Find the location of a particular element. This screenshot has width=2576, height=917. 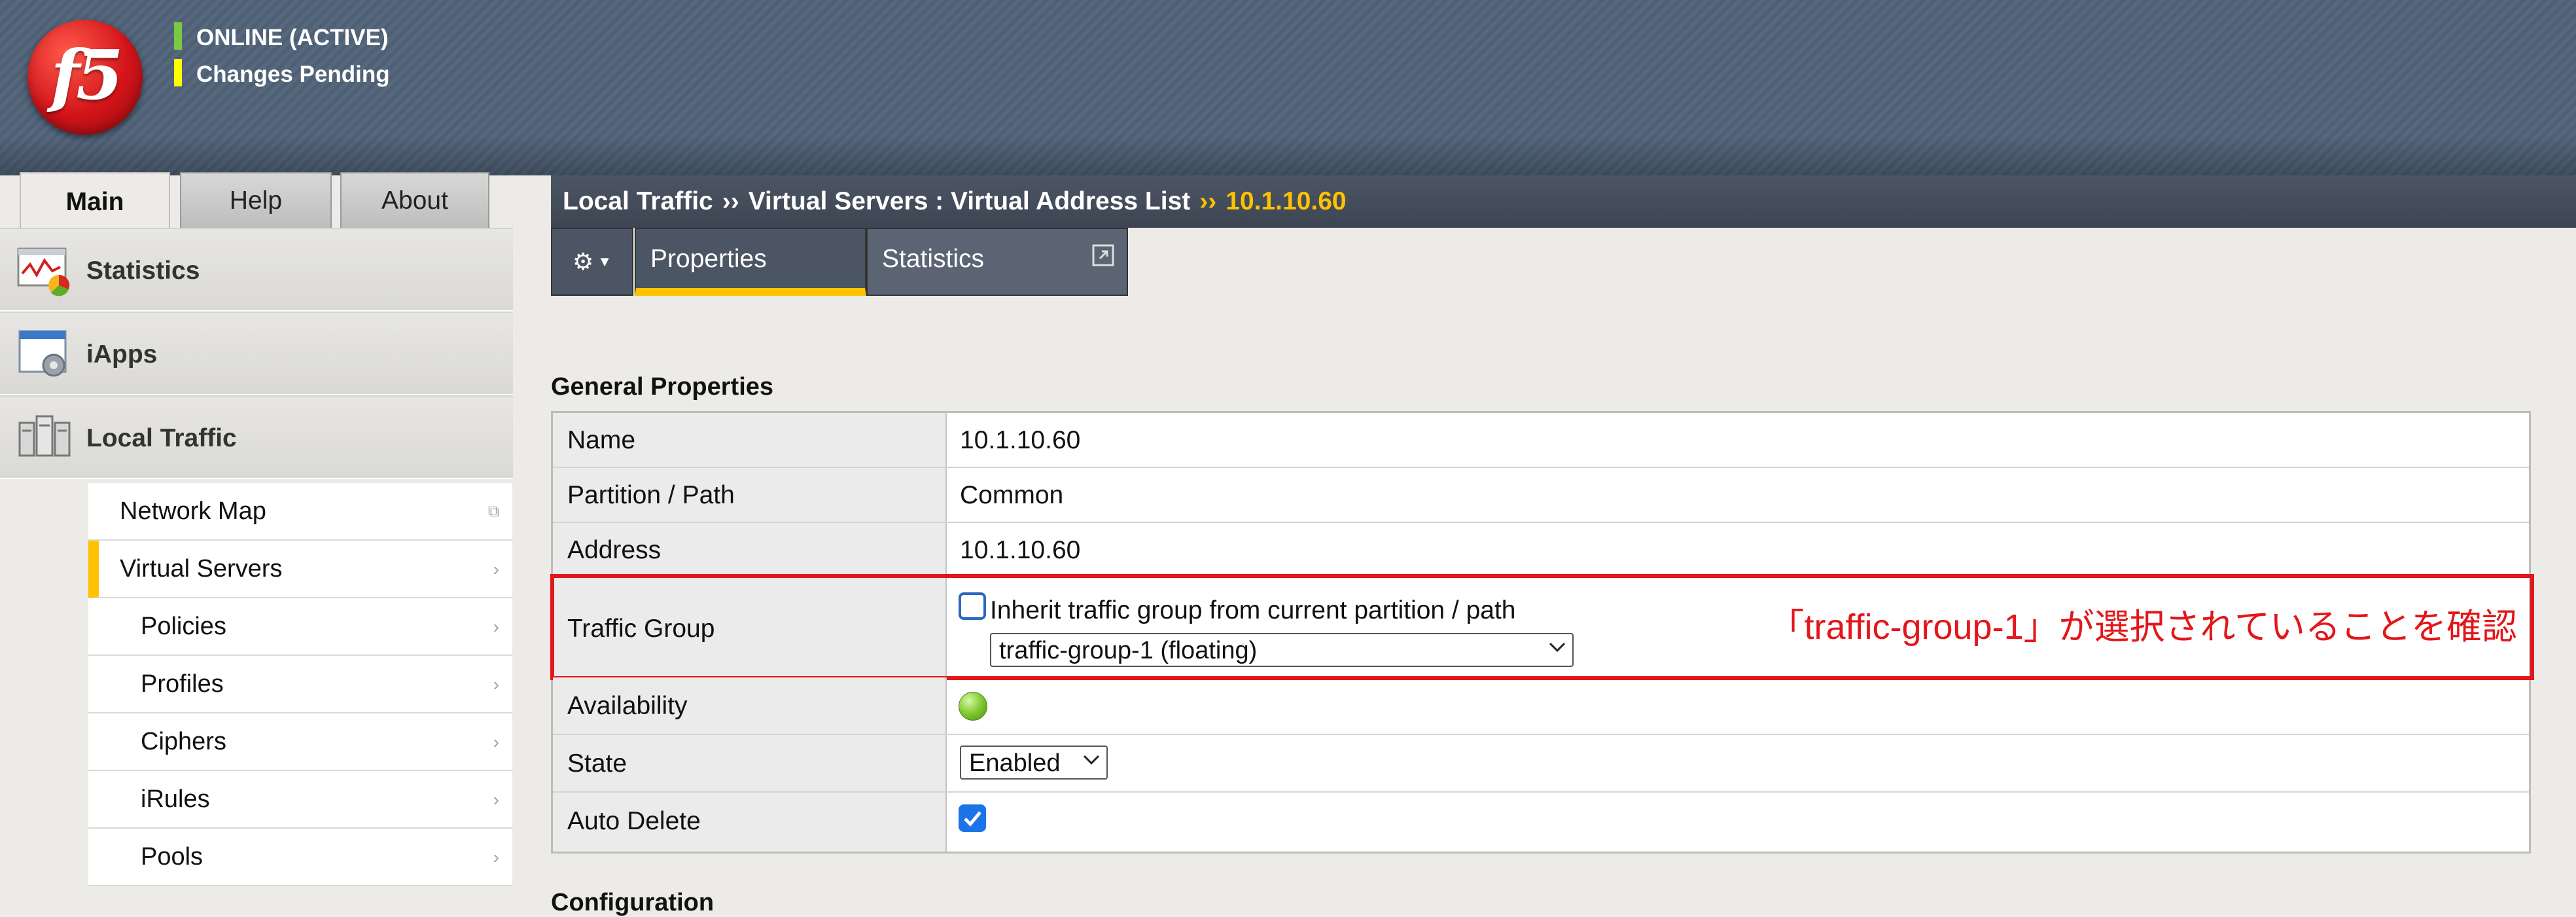

nav-item-virtual-servers: Virtual Servers › is located at coordinates (300, 570).